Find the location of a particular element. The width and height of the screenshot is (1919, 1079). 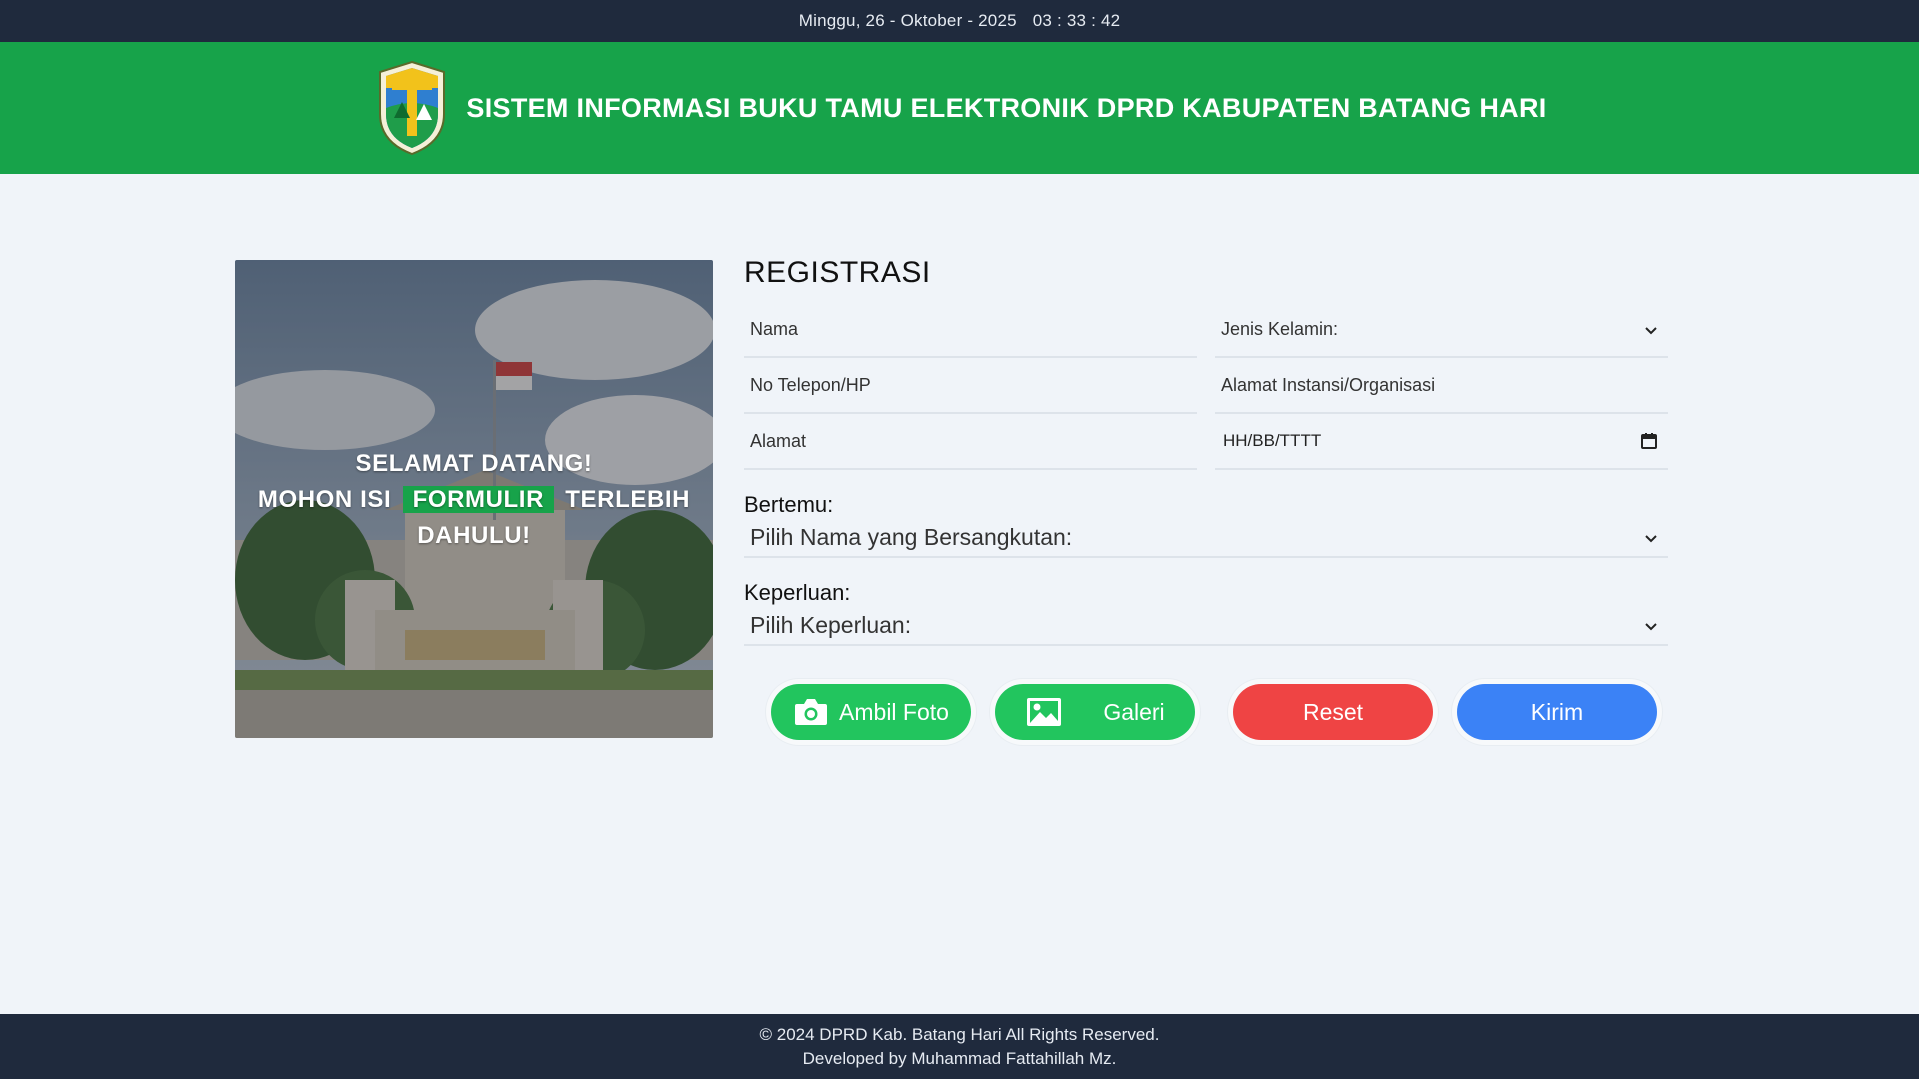

kirim-wrap: Kirim is located at coordinates (1557, 712).